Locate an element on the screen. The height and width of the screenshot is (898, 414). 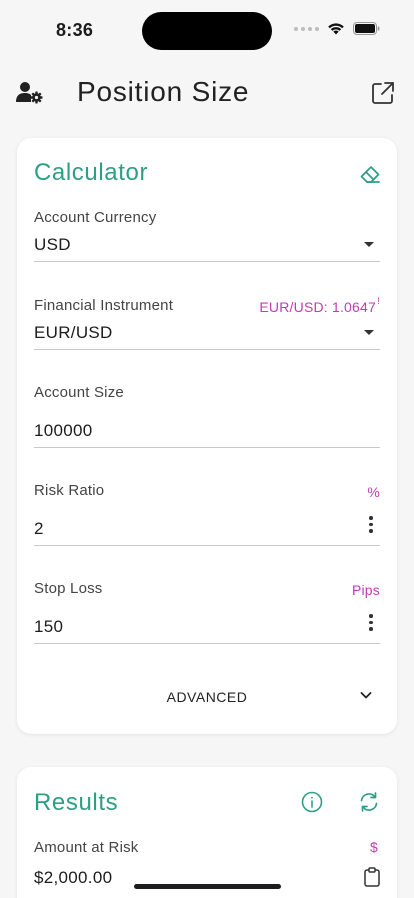
amount-at-risk-label: Amount at Risk is located at coordinates (86, 847).